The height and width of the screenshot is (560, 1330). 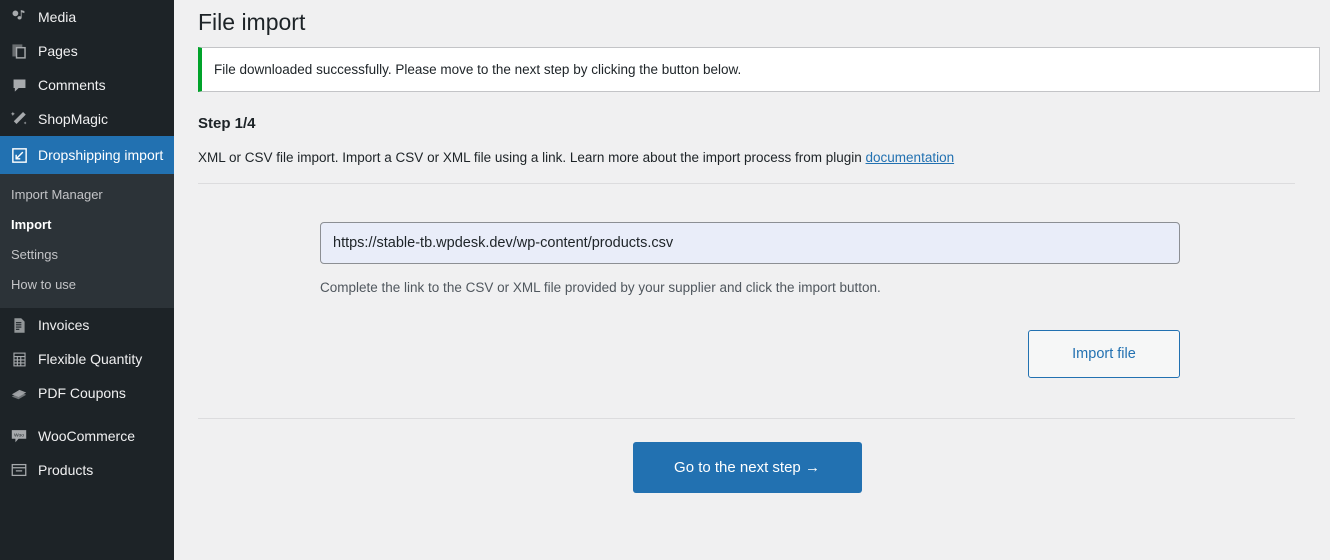 I want to click on sidebar-separator, so click(x=87, y=414).